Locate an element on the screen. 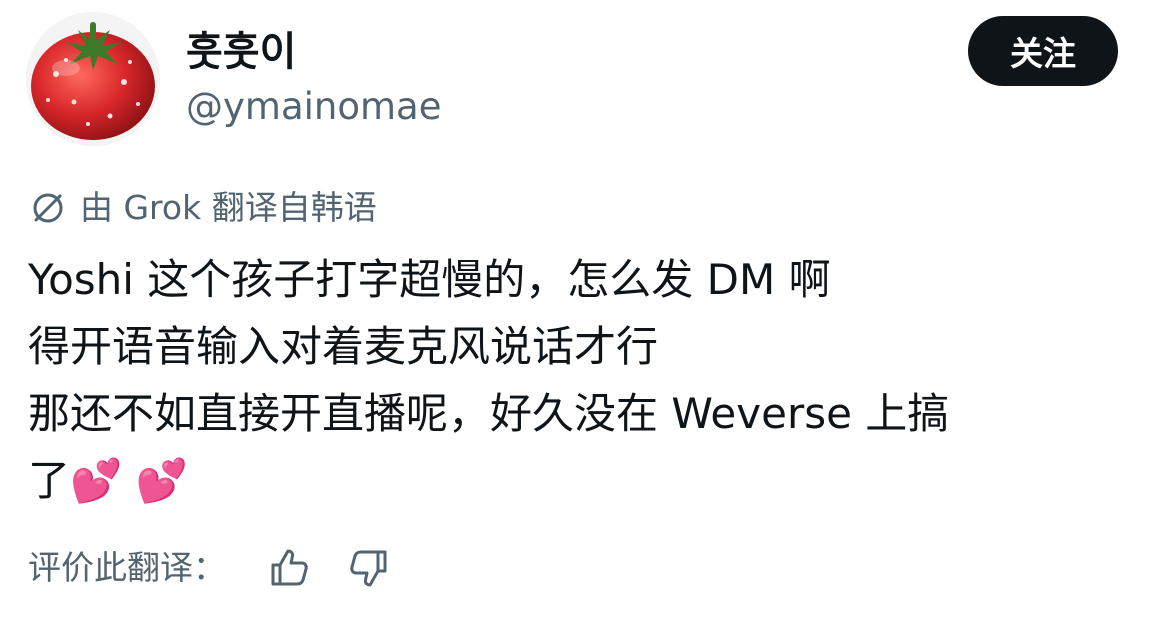 This screenshot has height=631, width=1170. tweet-line: 那还不如直接开直播呢，好久没在 Weverse 上搞 is located at coordinates (489, 413).